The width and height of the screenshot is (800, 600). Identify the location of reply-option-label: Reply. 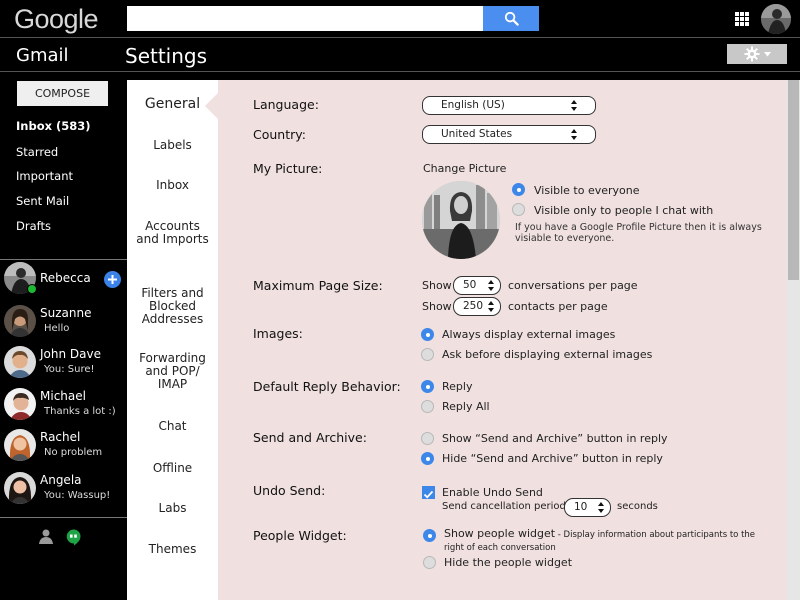
(457, 386).